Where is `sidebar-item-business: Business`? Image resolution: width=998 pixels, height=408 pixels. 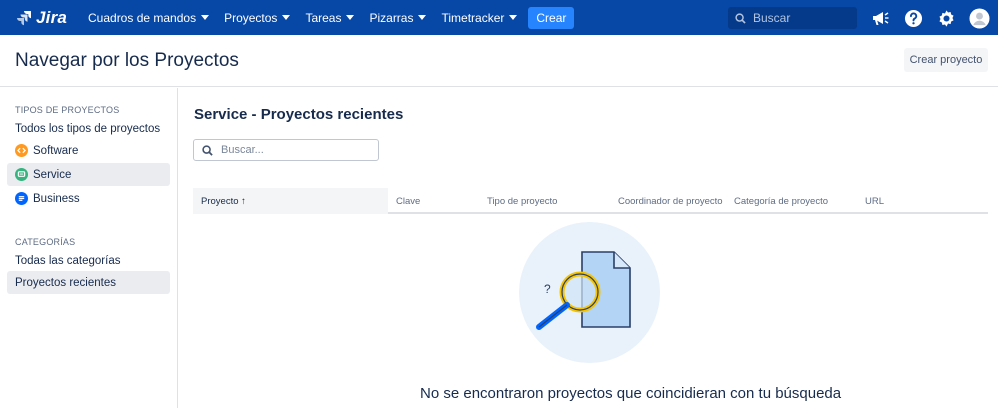
sidebar-item-business: Business is located at coordinates (88, 198).